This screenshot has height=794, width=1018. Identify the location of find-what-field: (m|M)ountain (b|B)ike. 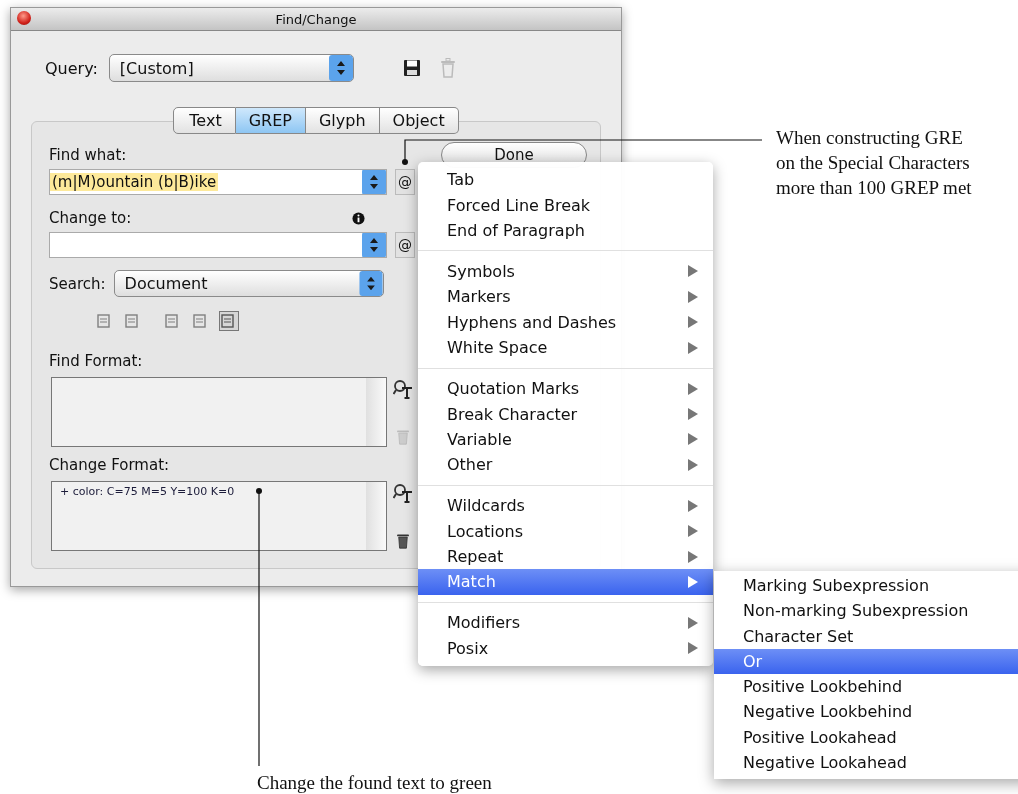
(218, 182).